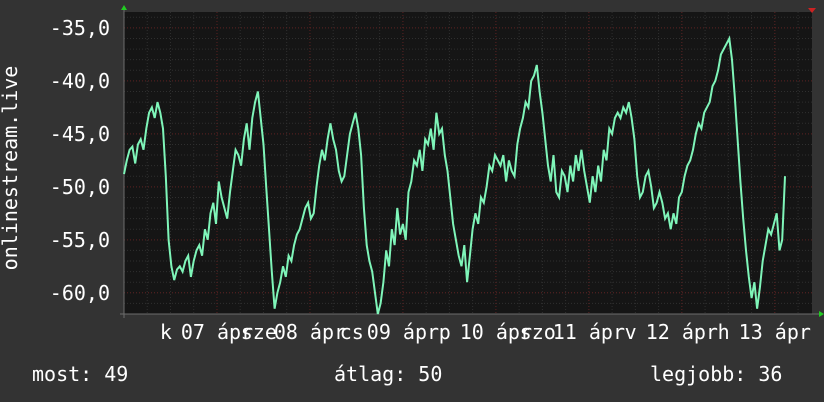 The width and height of the screenshot is (824, 402). Describe the element at coordinates (80, 81) in the screenshot. I see `y-tick-label: -40,0` at that location.